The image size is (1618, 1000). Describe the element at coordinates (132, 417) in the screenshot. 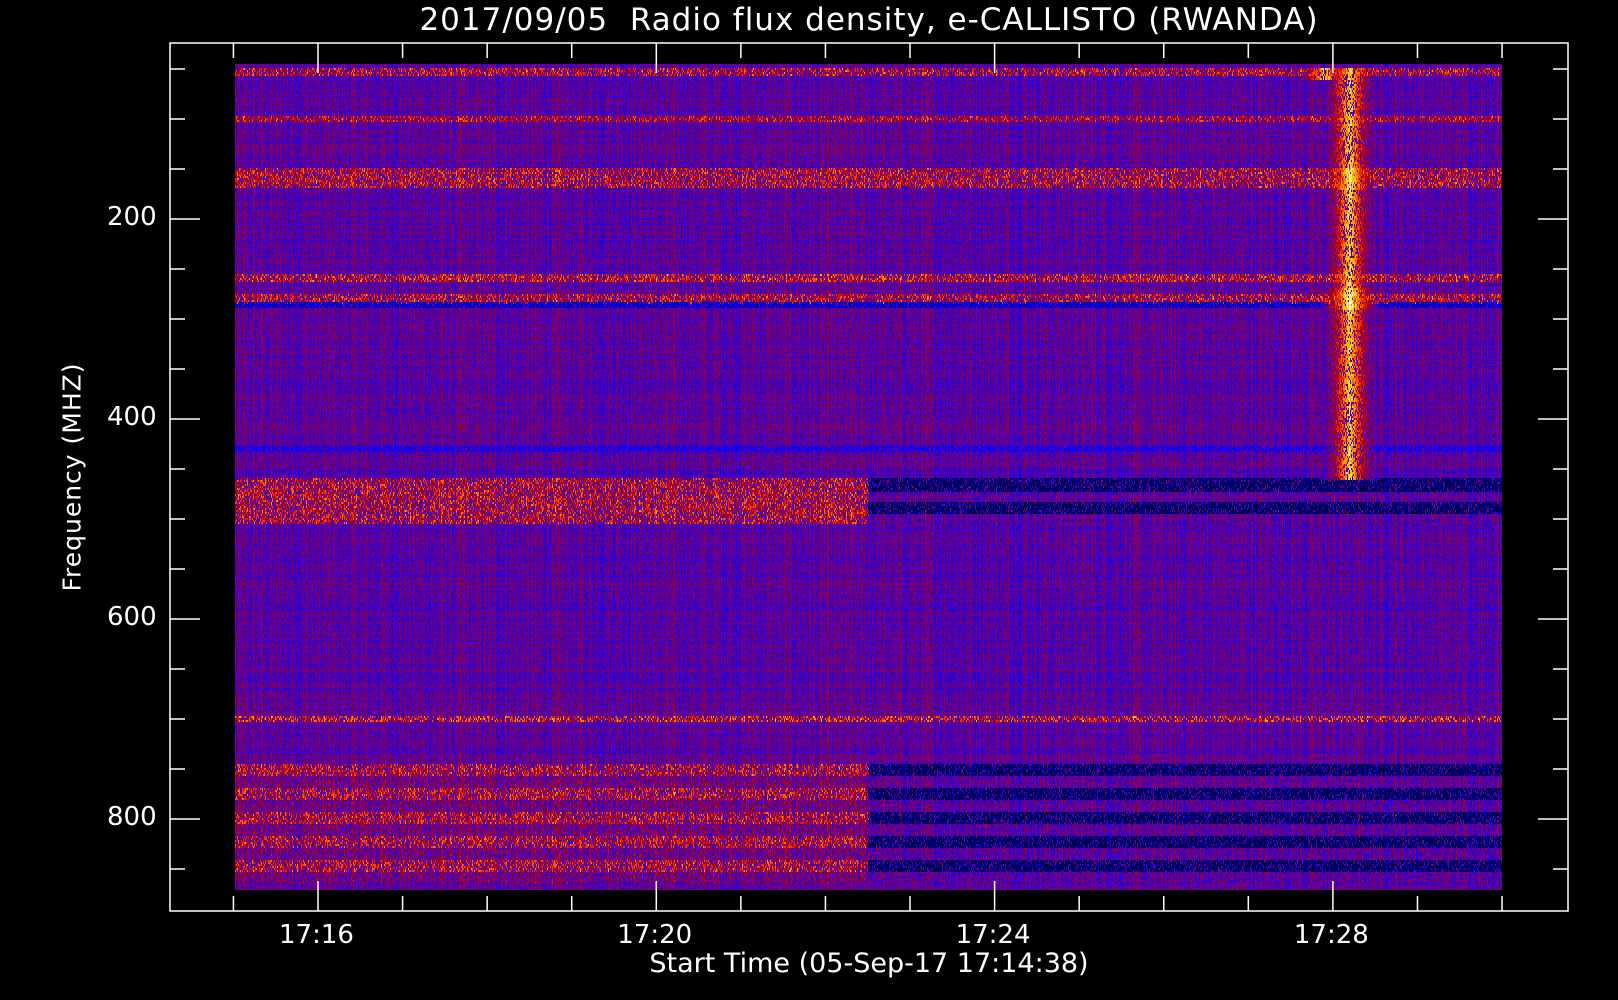

I see `y-tick-label: 400` at that location.